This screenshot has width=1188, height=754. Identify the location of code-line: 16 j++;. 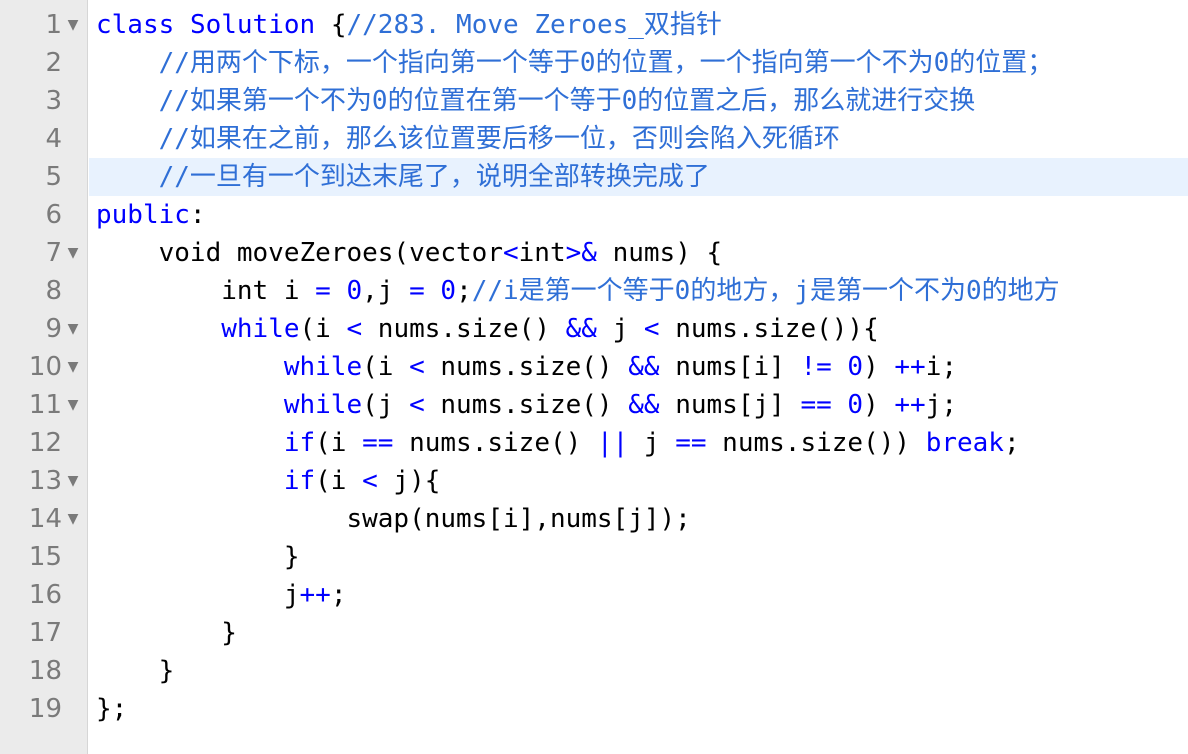
(594, 595).